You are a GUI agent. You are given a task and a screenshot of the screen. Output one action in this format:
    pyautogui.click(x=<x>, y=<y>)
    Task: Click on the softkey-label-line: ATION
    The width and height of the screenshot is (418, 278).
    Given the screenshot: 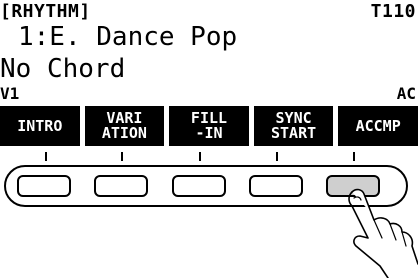 What is the action you would take?
    pyautogui.click(x=124, y=133)
    